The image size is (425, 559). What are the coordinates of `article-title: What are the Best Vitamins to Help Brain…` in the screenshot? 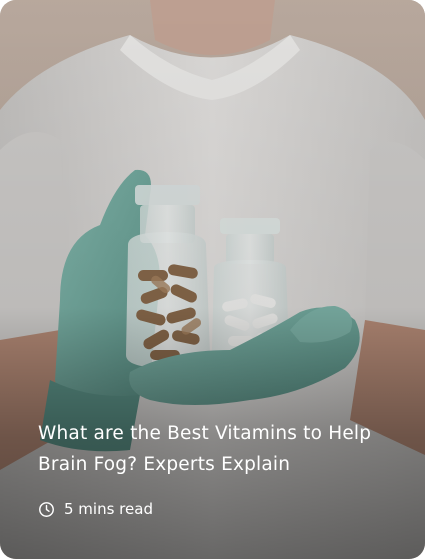 It's located at (218, 449).